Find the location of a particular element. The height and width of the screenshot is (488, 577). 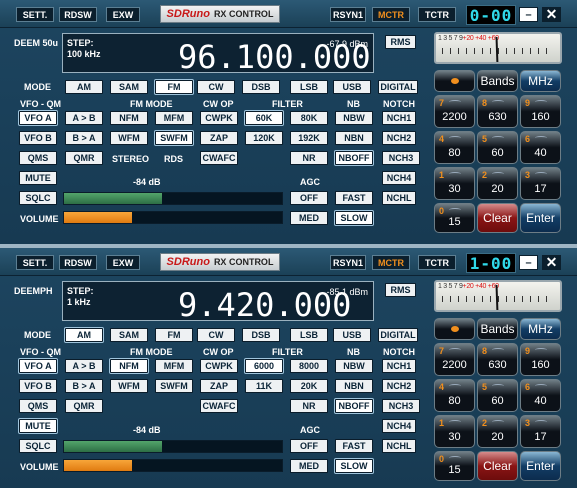

agc-off-button: OFF is located at coordinates (309, 446).